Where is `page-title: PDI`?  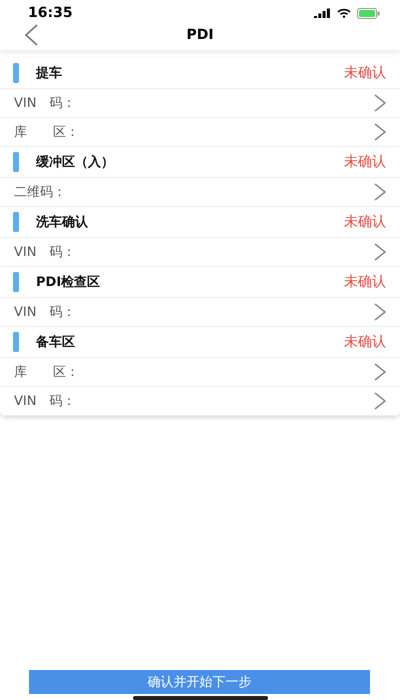 page-title: PDI is located at coordinates (200, 35).